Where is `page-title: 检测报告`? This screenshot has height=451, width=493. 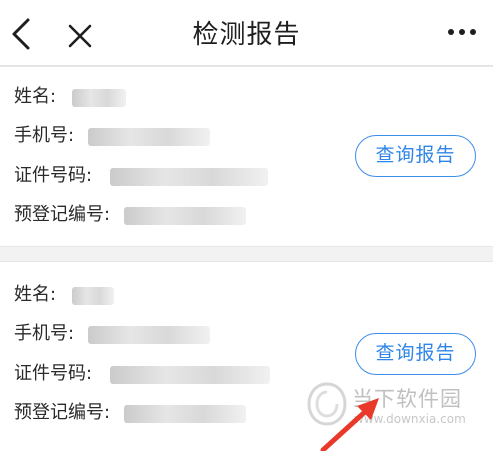
page-title: 检测报告 is located at coordinates (246, 35).